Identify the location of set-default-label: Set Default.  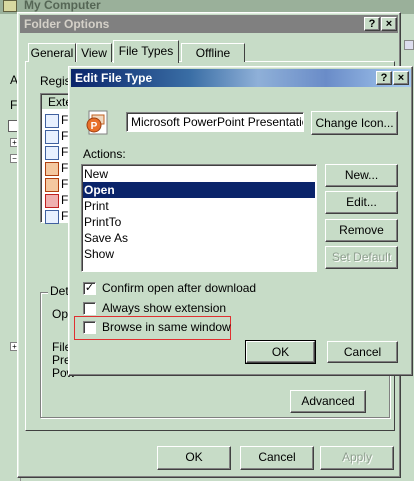
(361, 257).